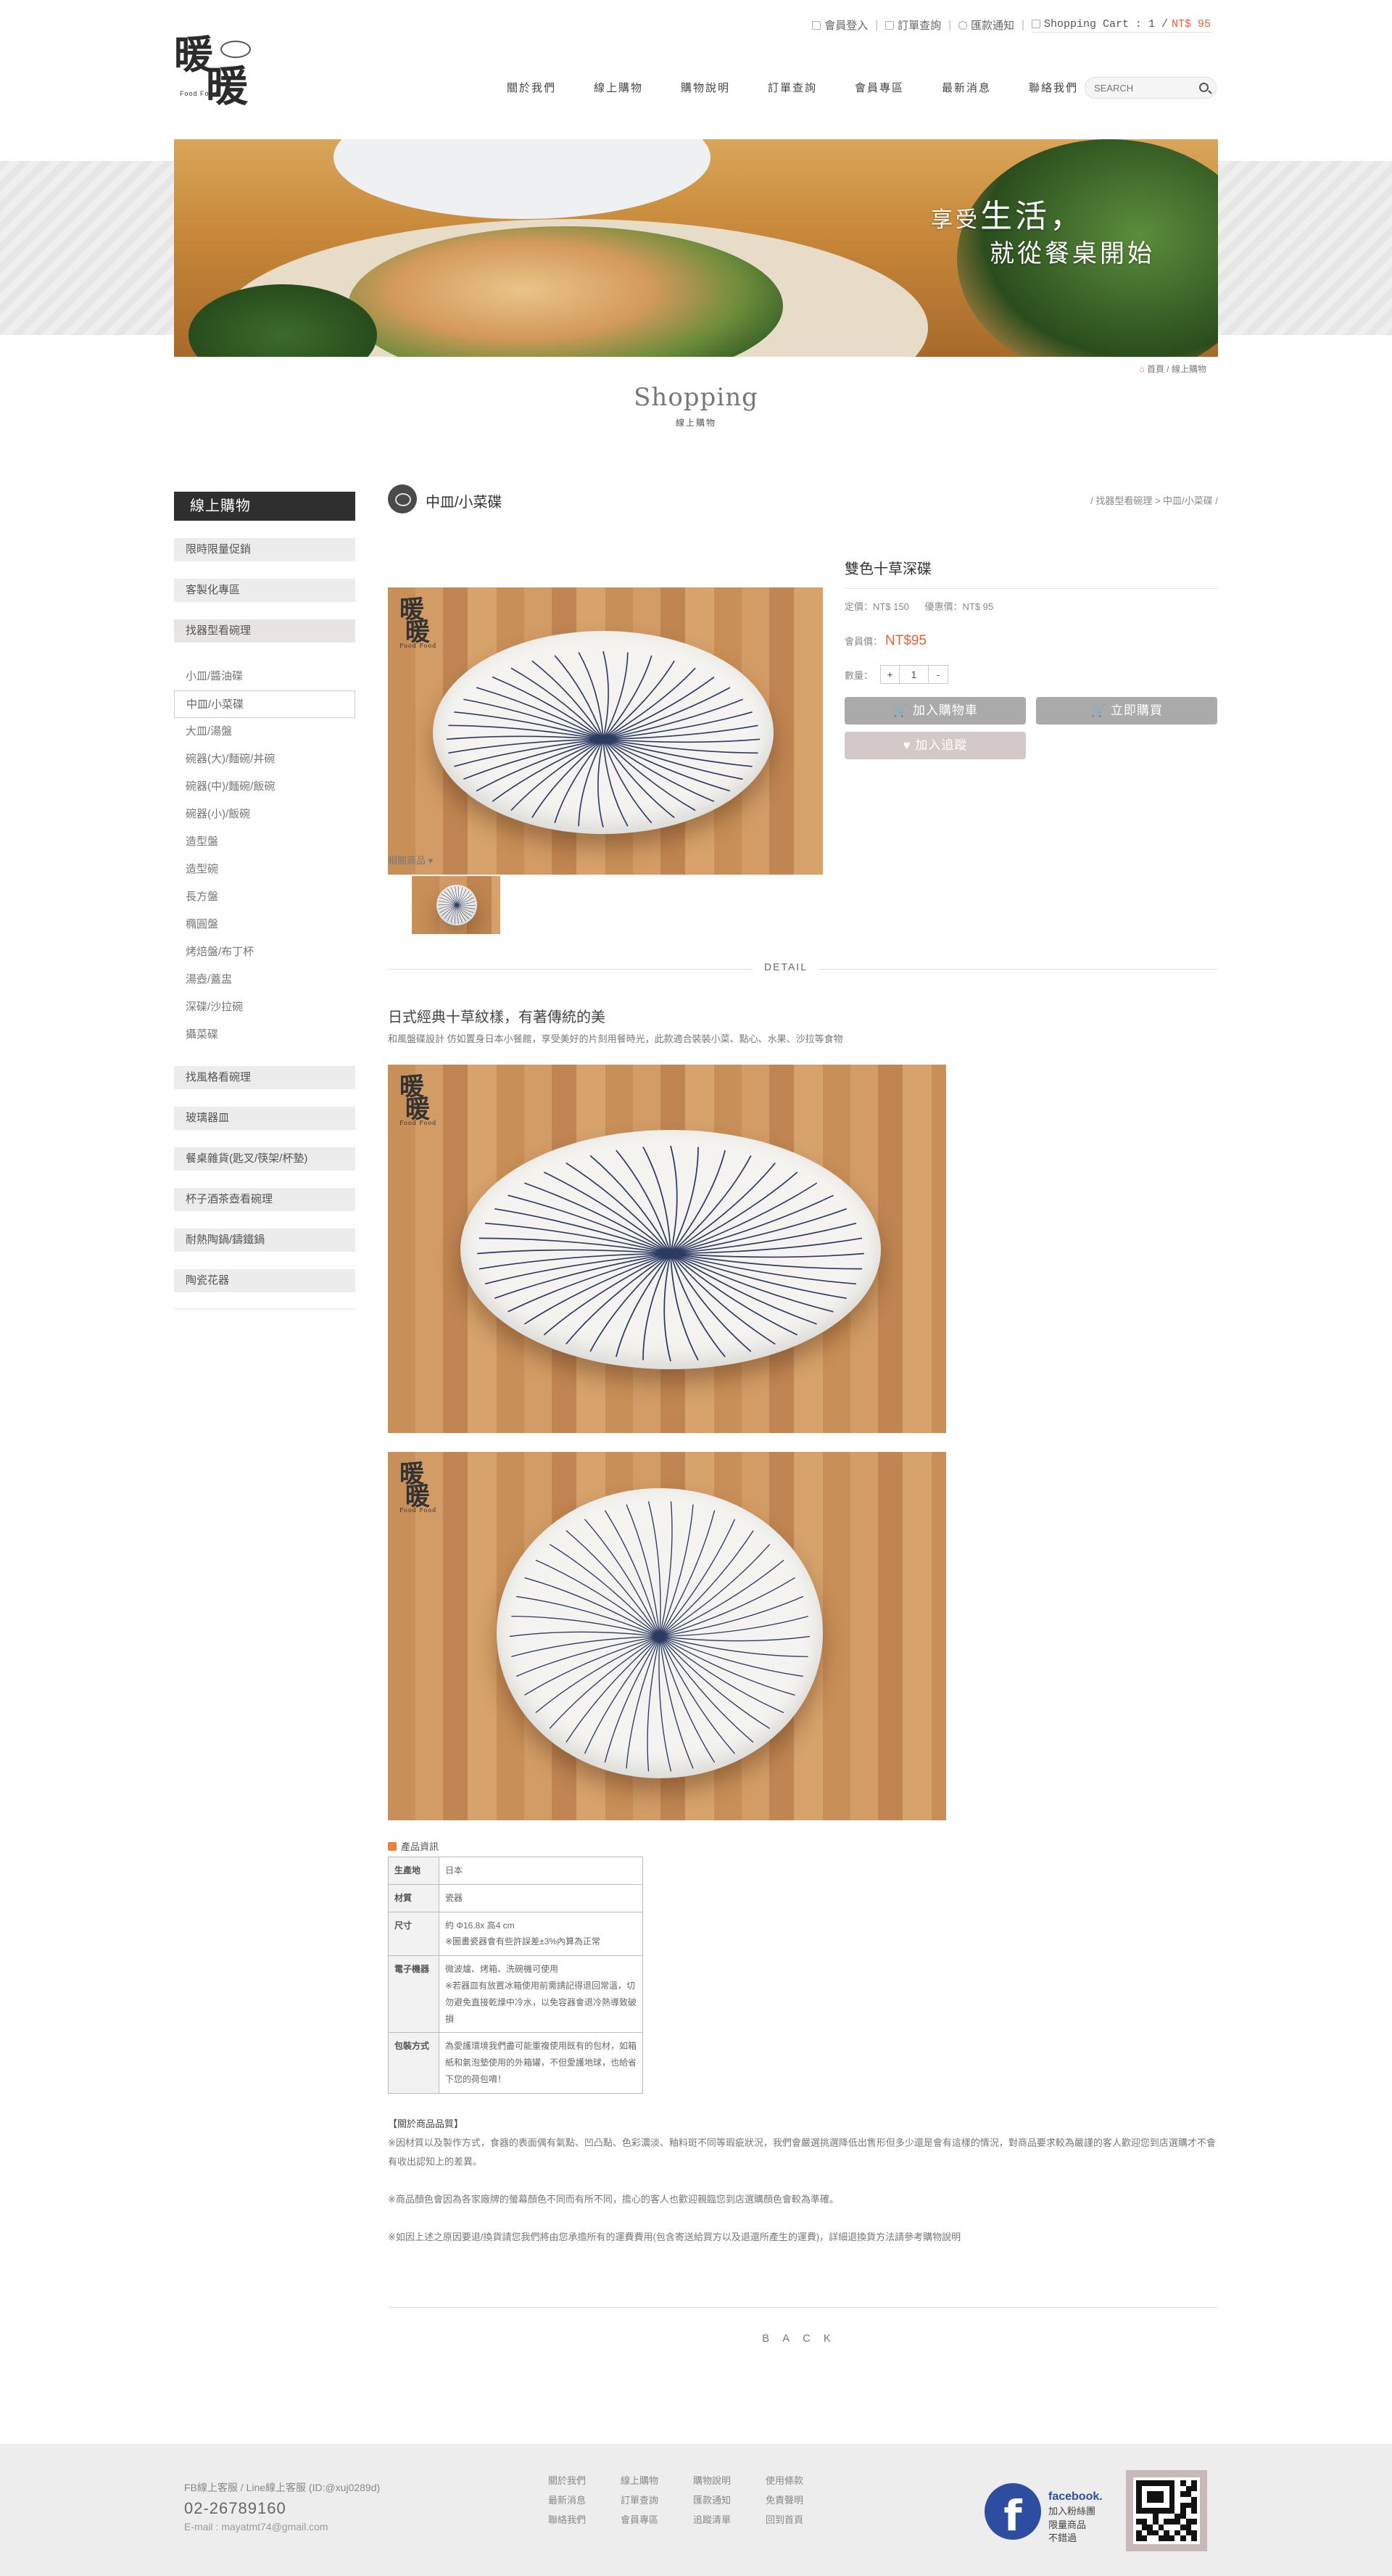 The height and width of the screenshot is (2576, 1392). I want to click on nav-about: 關於我們, so click(531, 87).